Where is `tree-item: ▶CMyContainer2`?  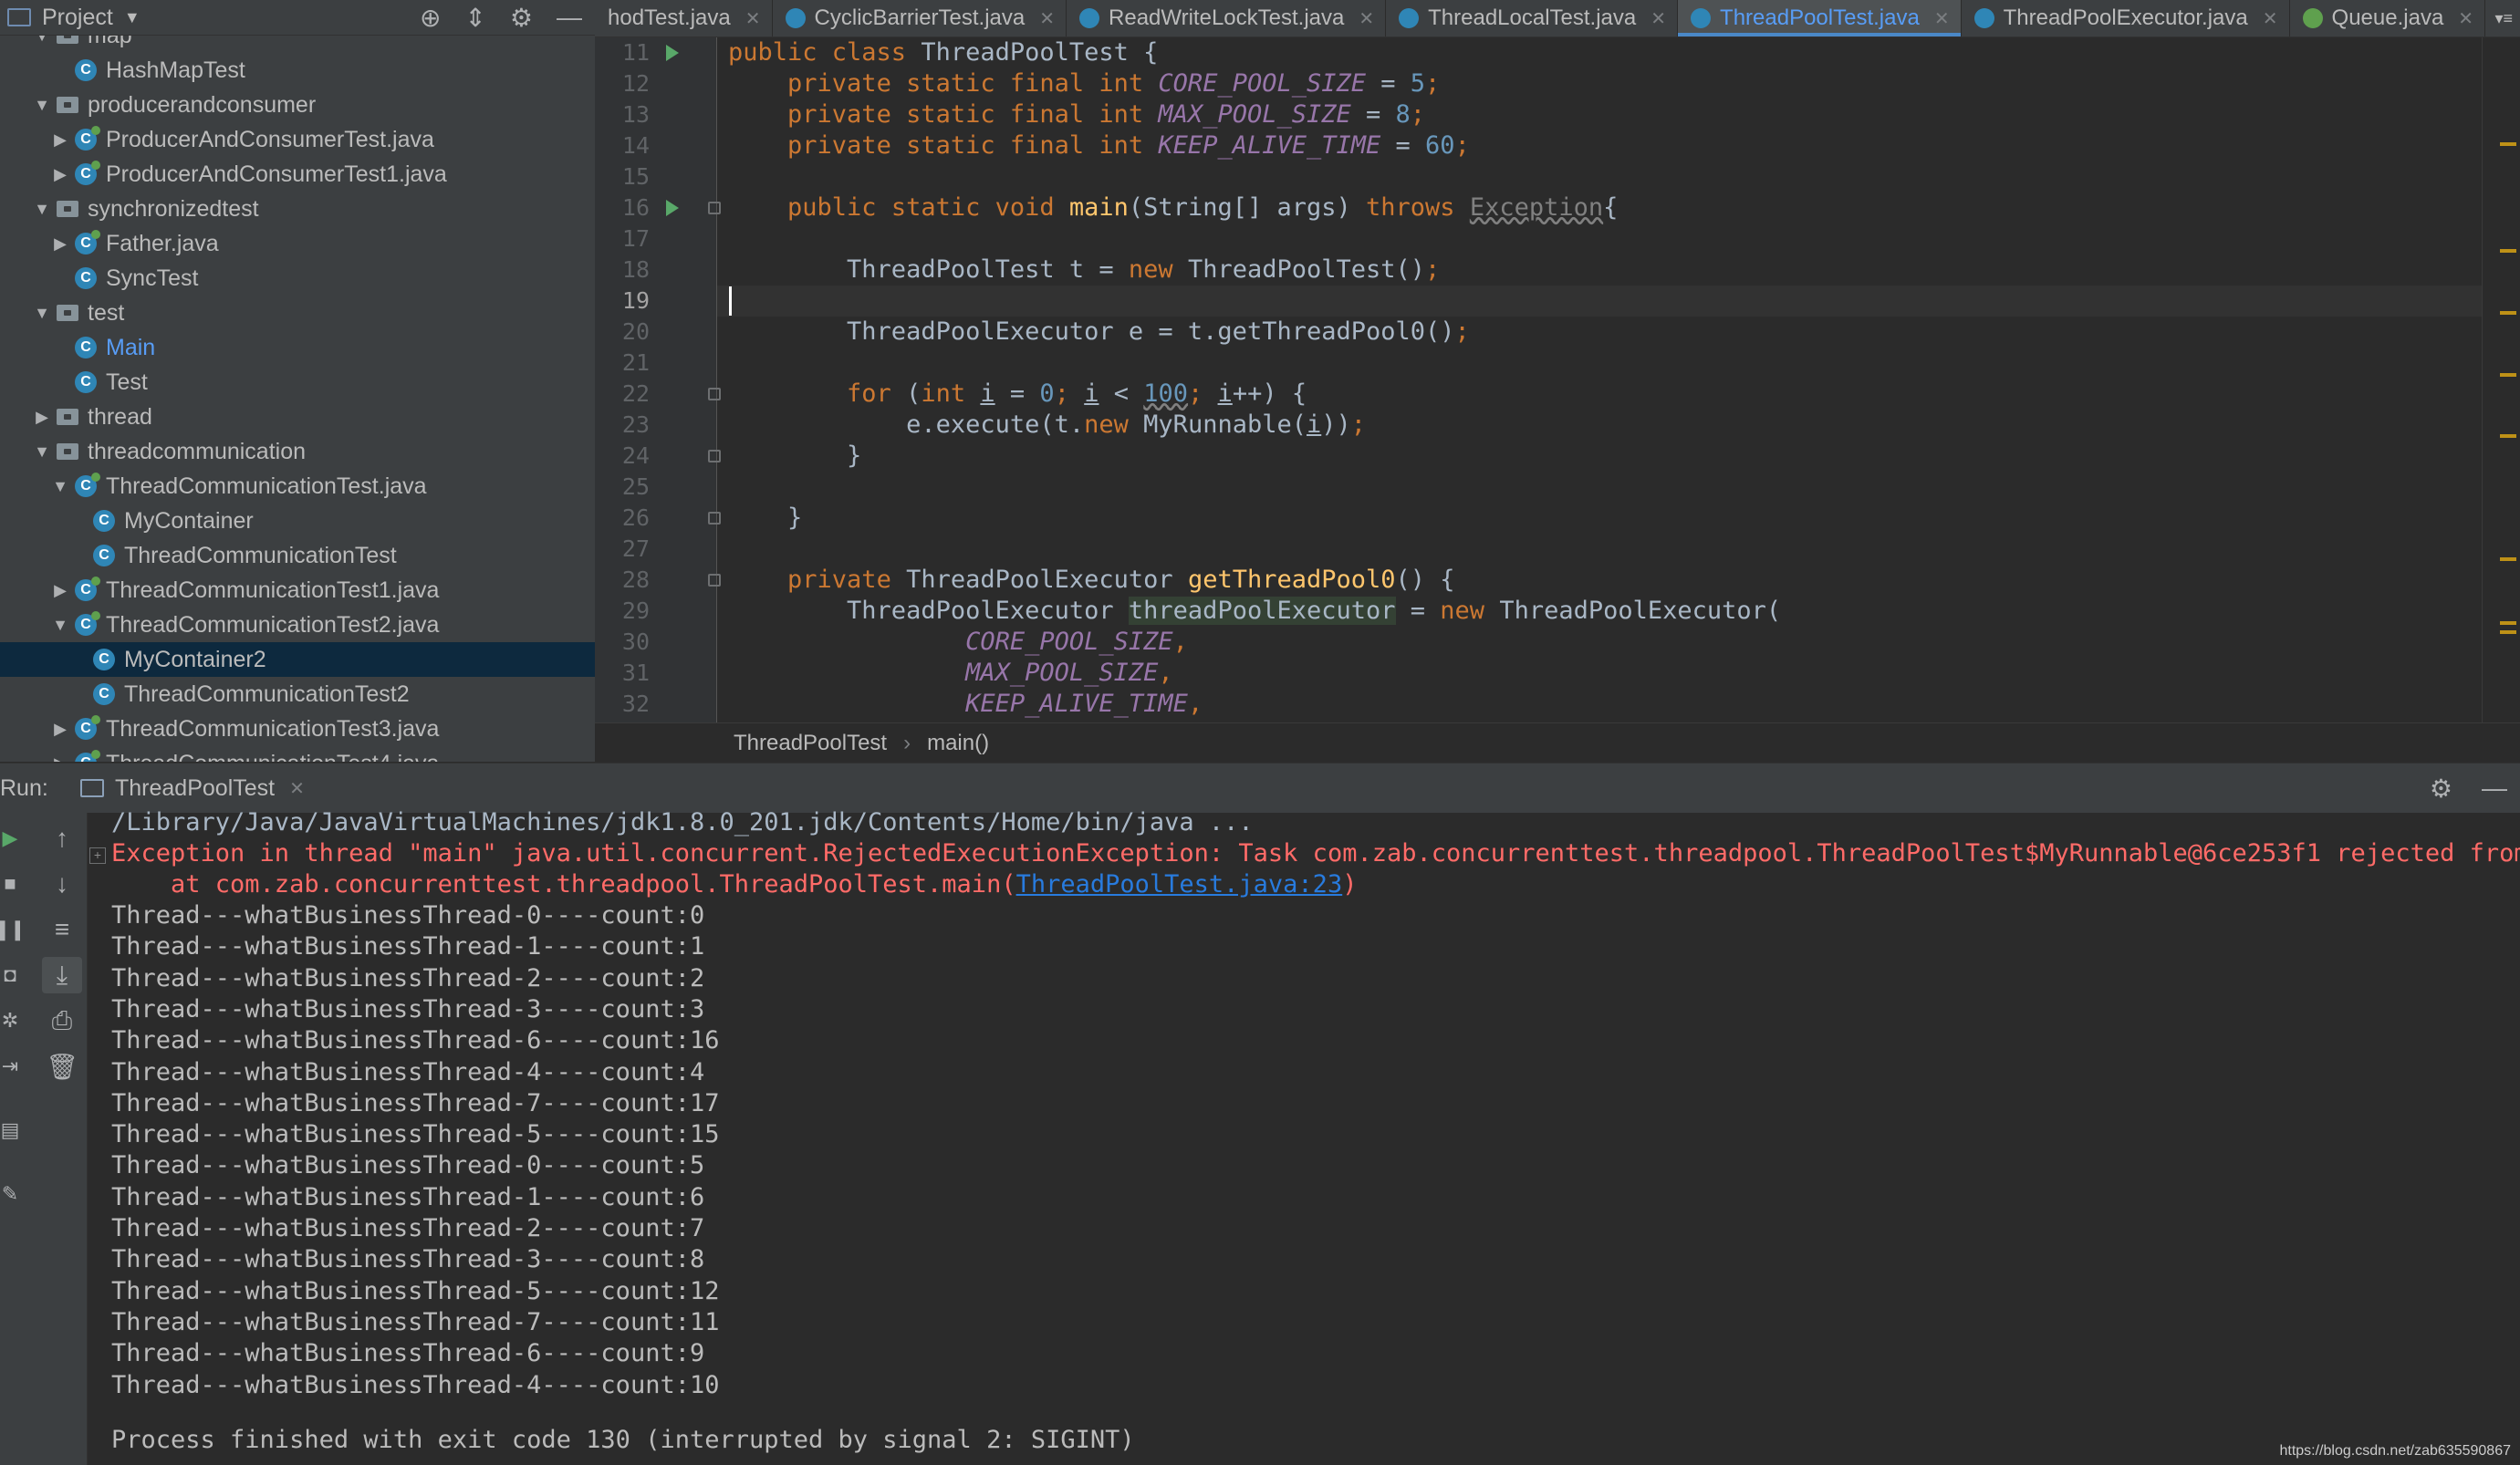
tree-item: ▶CMyContainer2 is located at coordinates (297, 659).